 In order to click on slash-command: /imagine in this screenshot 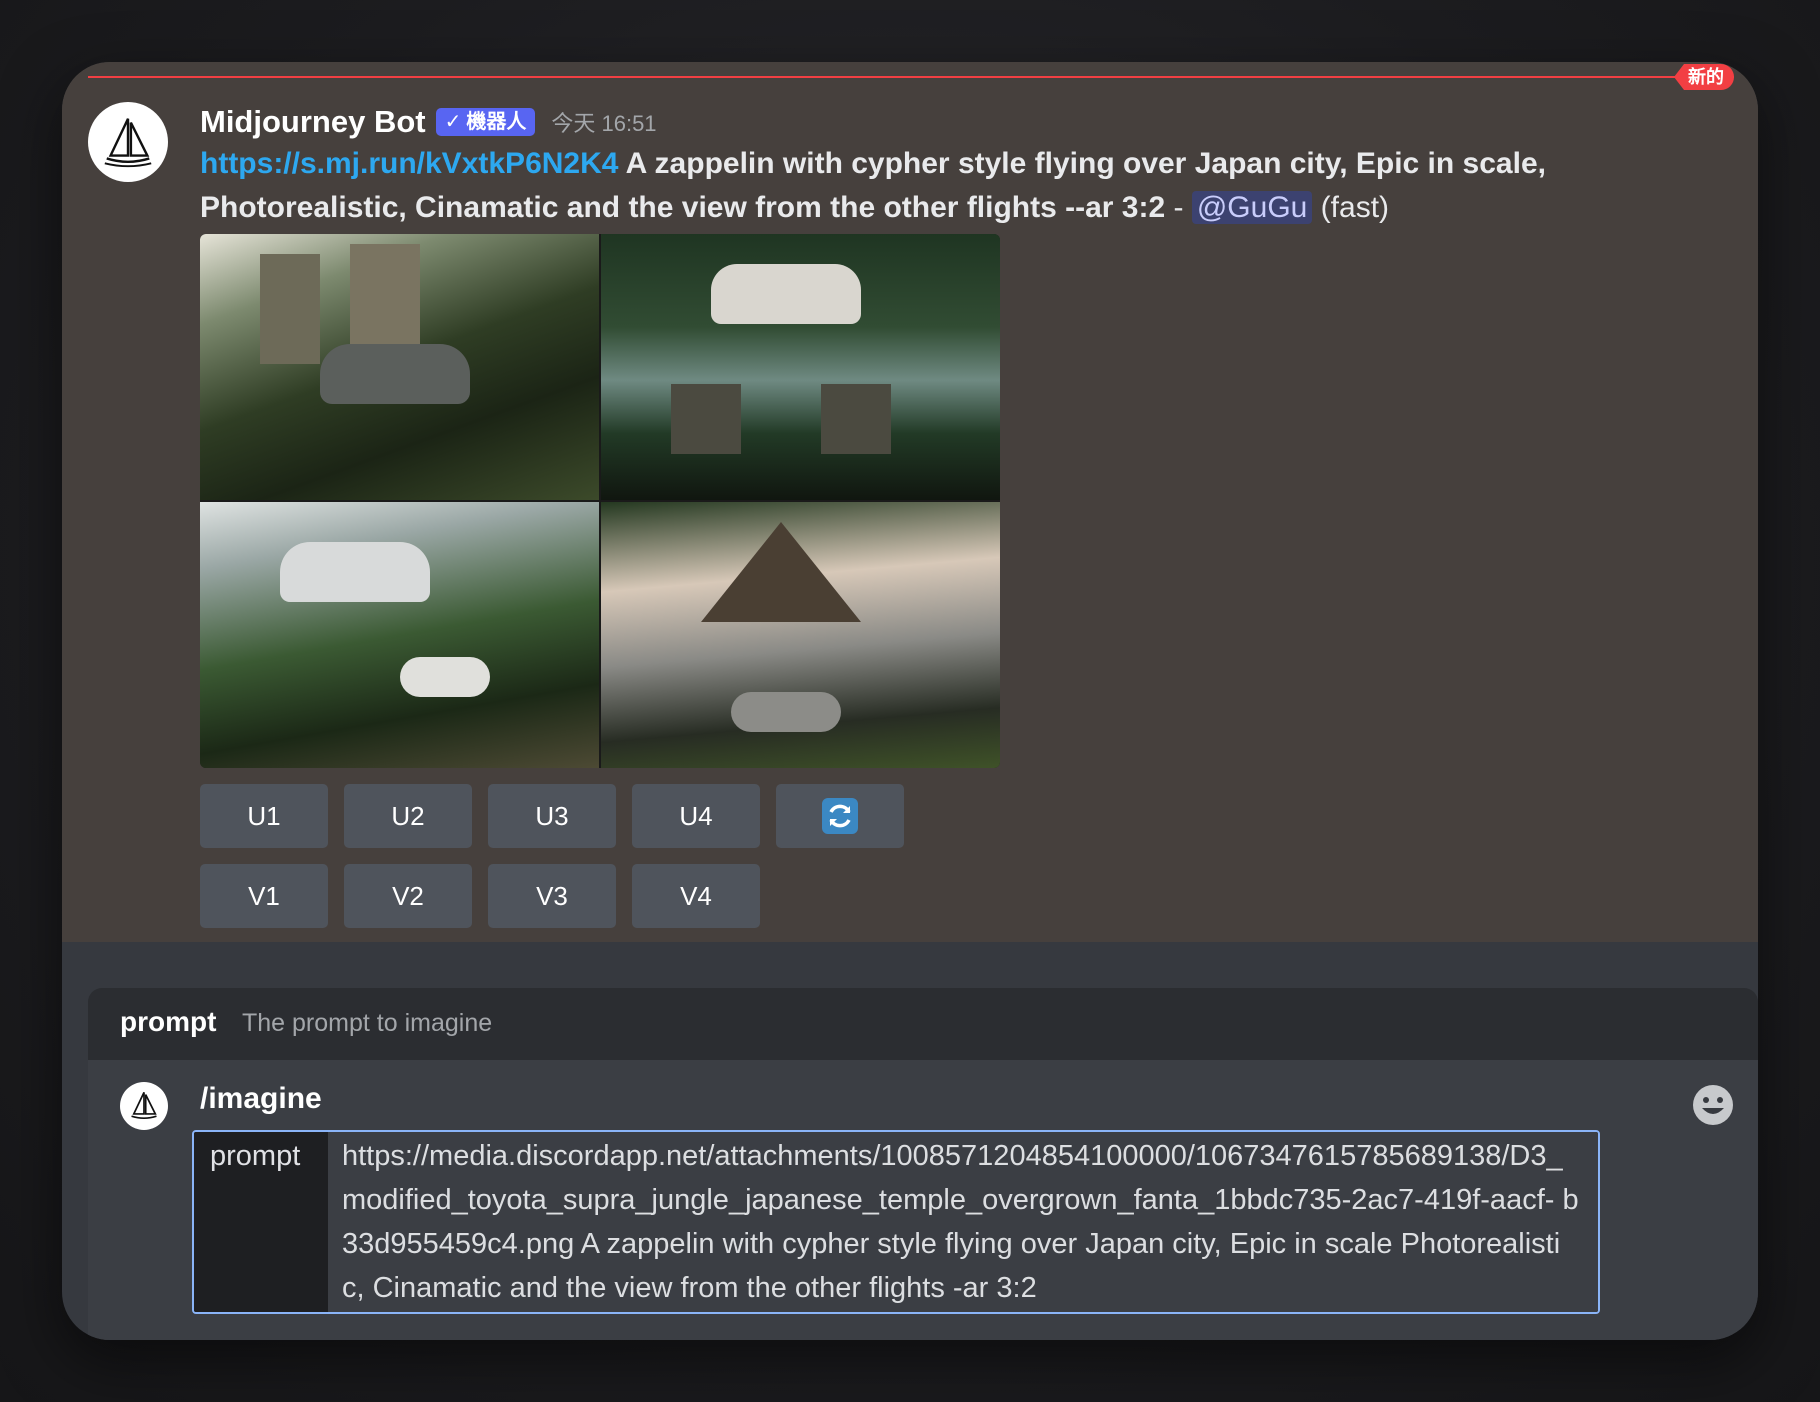, I will do `click(261, 1098)`.